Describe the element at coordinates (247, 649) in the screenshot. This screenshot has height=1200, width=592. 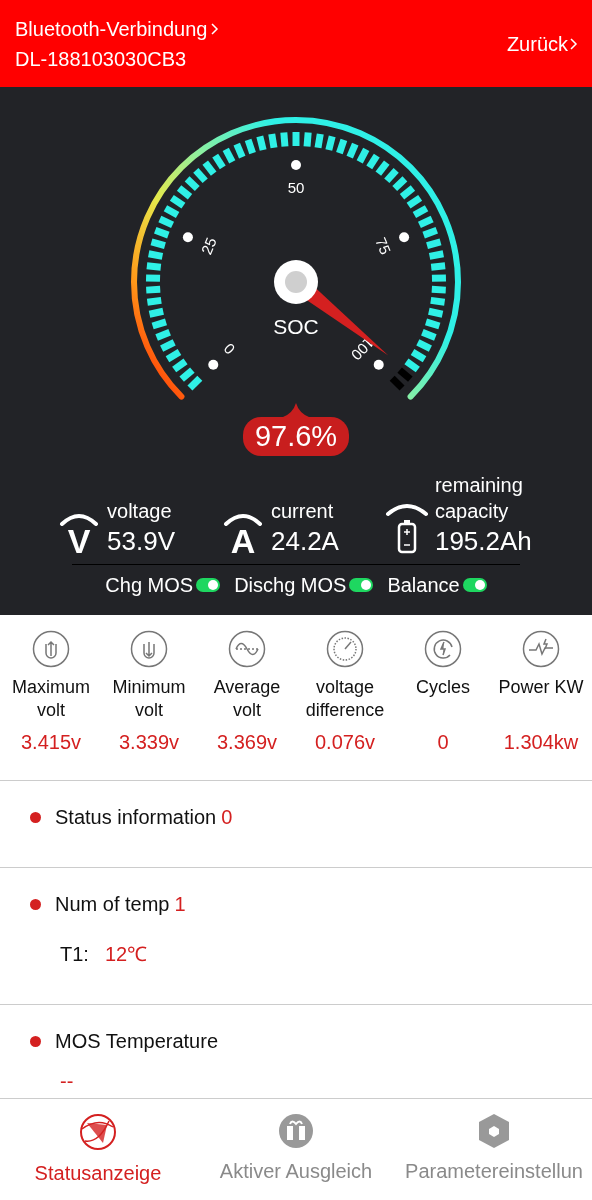
I see `sine-wave-icon` at that location.